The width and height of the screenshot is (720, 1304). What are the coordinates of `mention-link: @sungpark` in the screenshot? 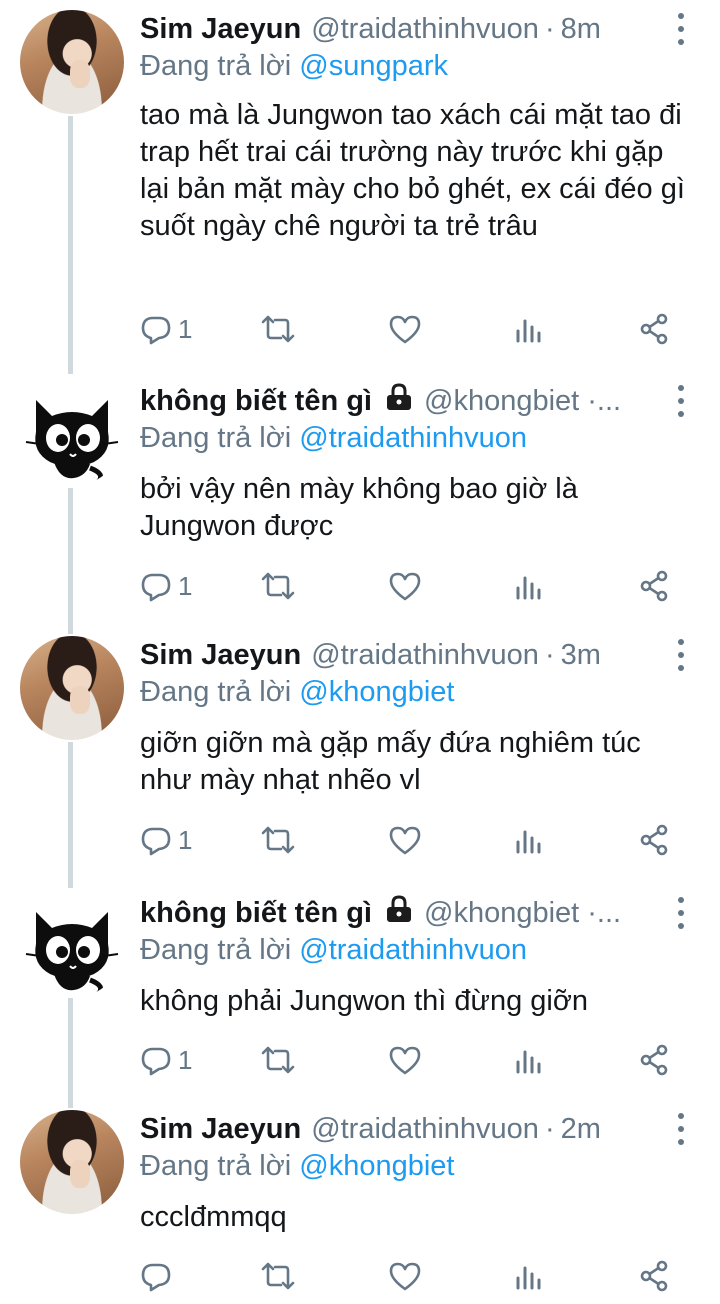 It's located at (373, 66).